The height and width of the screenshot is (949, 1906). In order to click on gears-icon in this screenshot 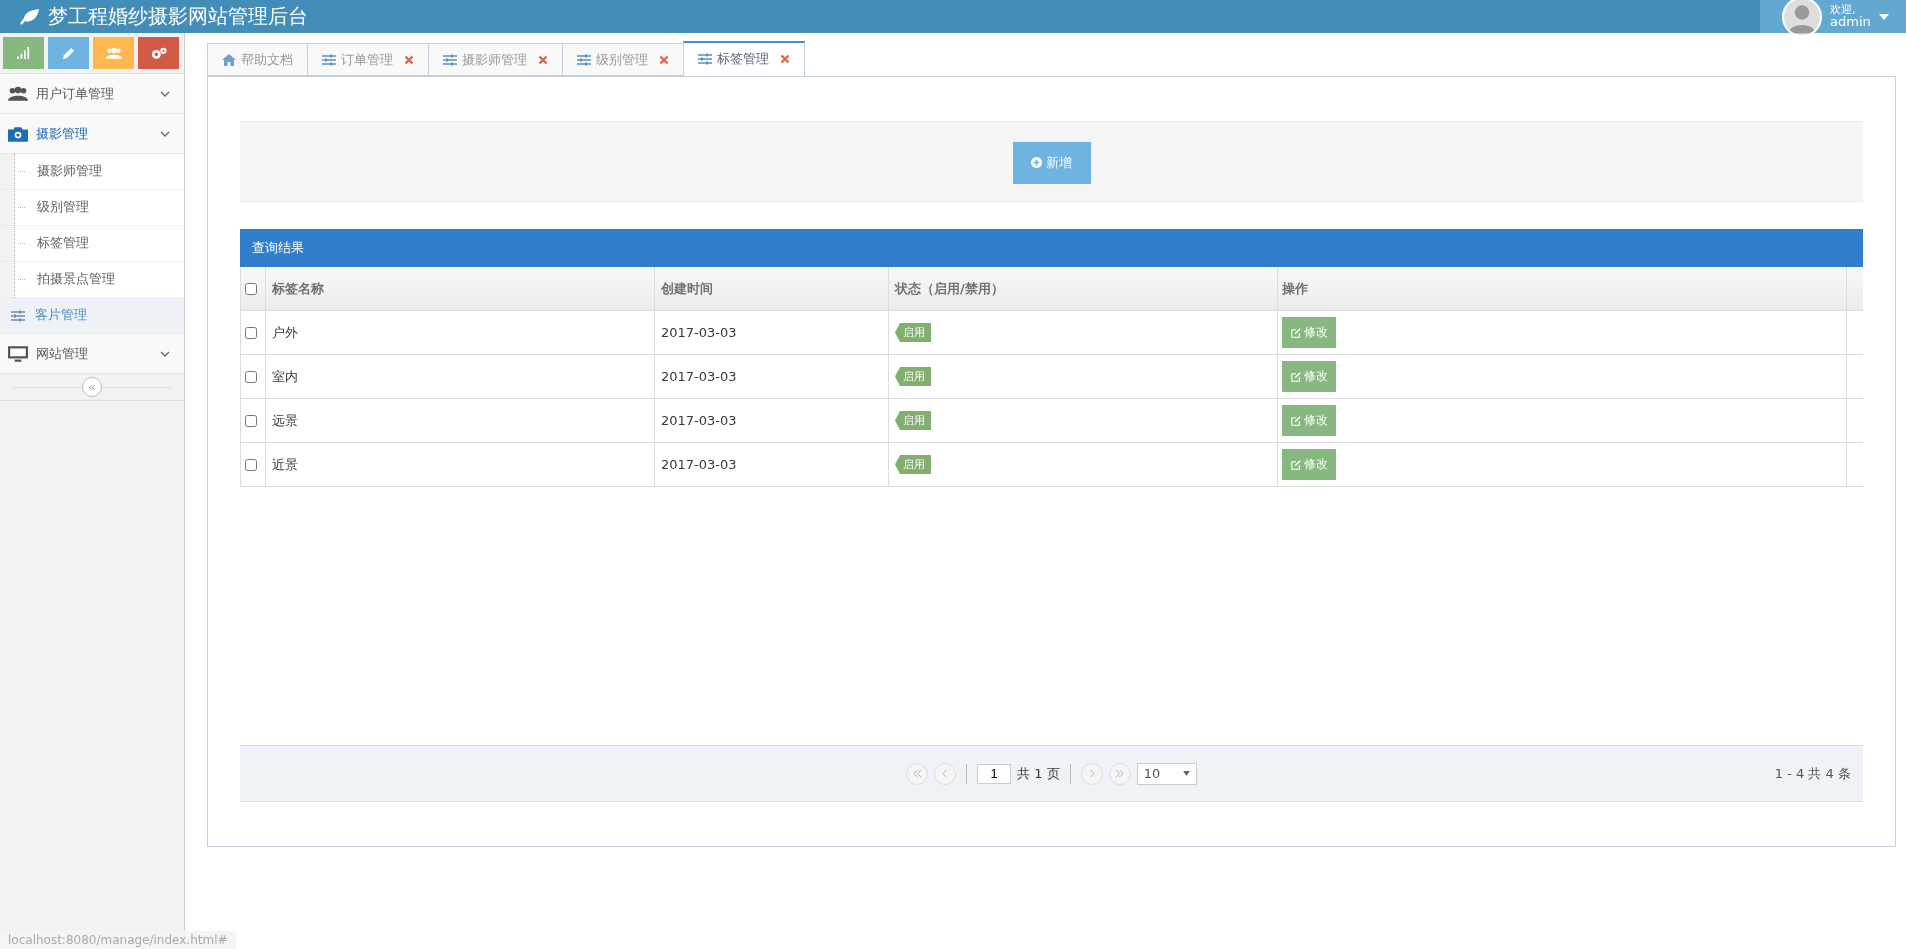, I will do `click(158, 53)`.